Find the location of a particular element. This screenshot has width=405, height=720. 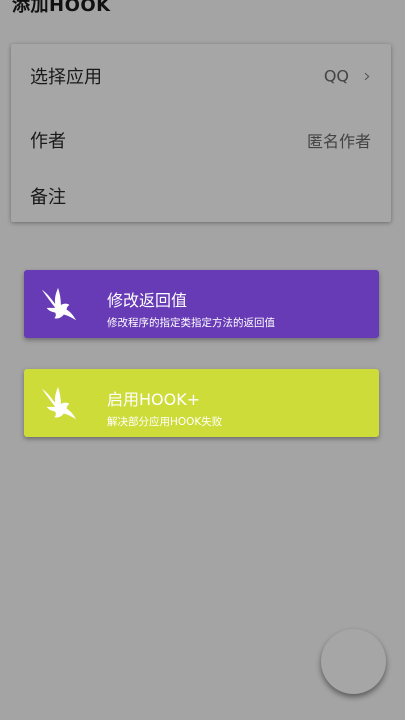

modify-return-value-subtitle: 修改程序的指定类指定方法的返回值 is located at coordinates (191, 323).